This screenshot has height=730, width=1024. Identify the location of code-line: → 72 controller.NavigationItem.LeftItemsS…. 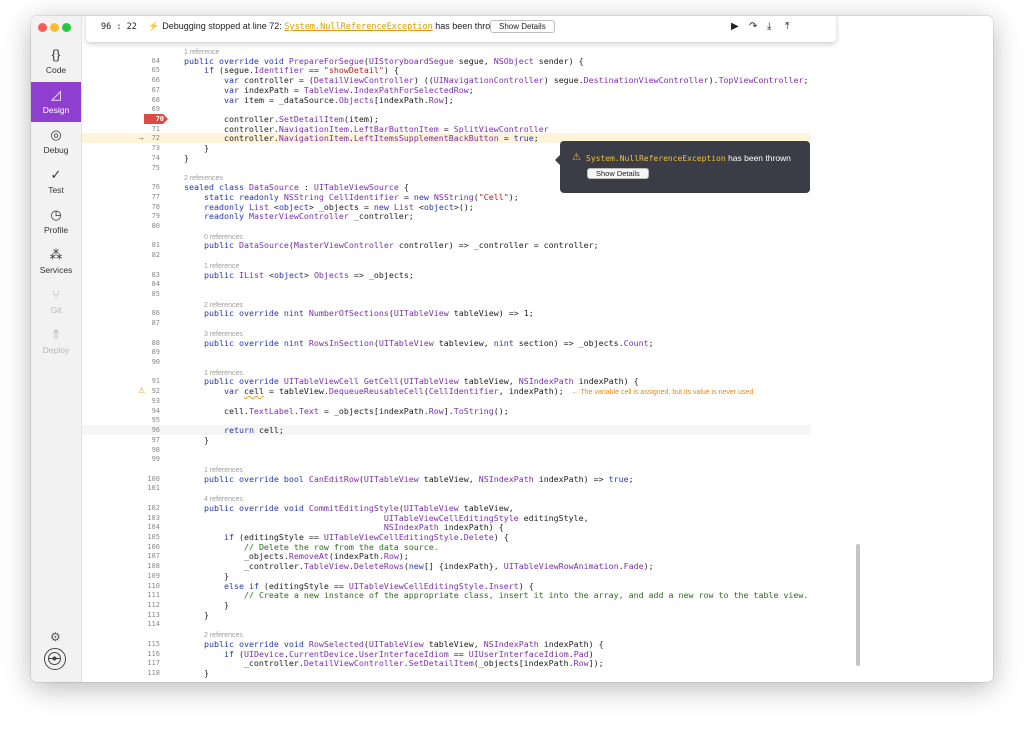
(537, 138).